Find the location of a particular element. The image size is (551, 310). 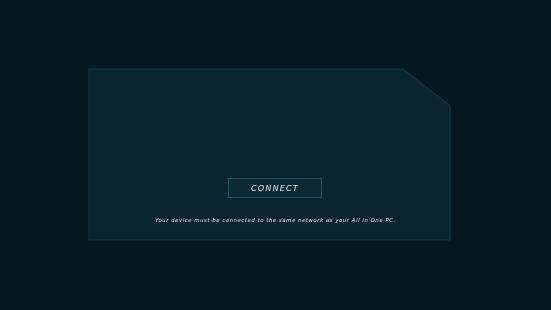

connect-button-label: Connect is located at coordinates (275, 188).